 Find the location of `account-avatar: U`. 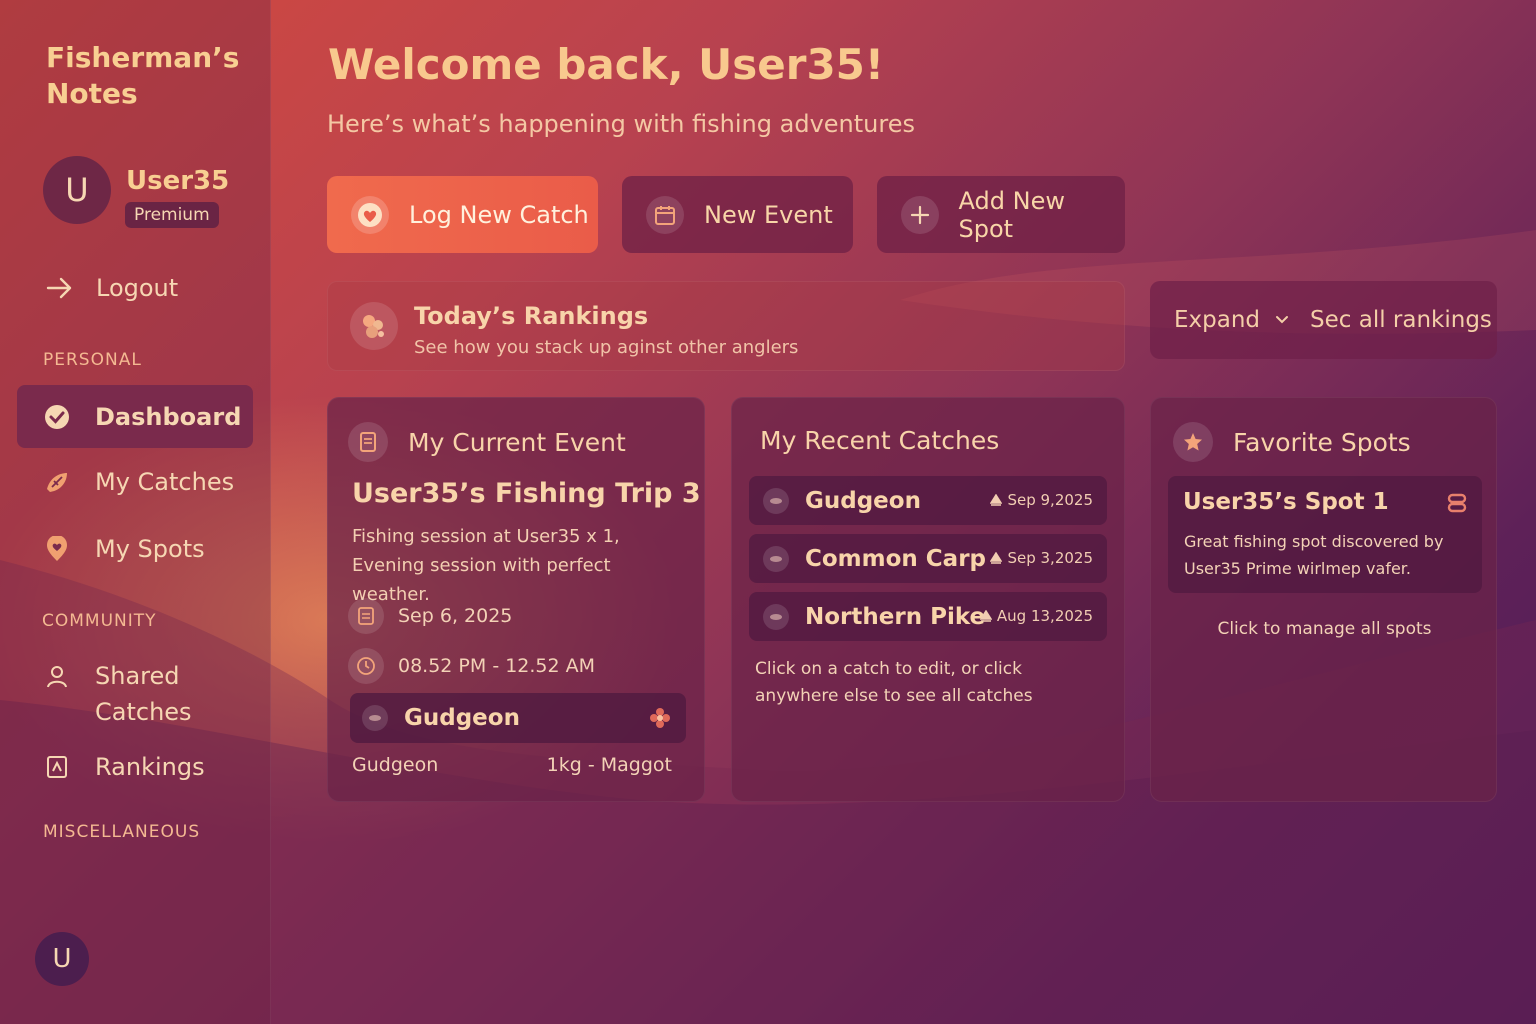

account-avatar: U is located at coordinates (62, 959).